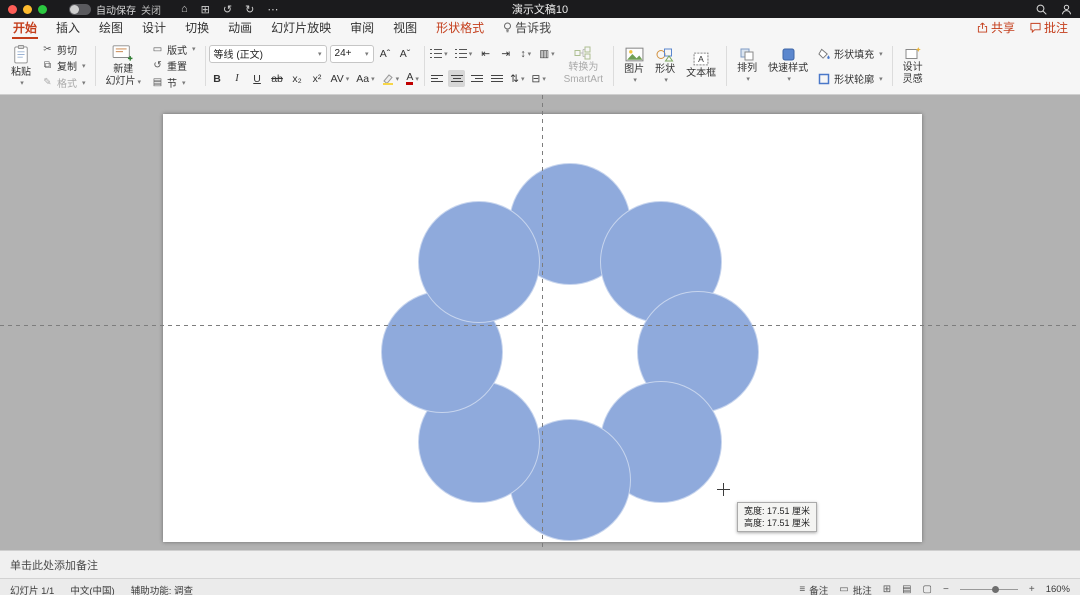 This screenshot has width=1080, height=595. I want to click on align-right-button, so click(476, 78).